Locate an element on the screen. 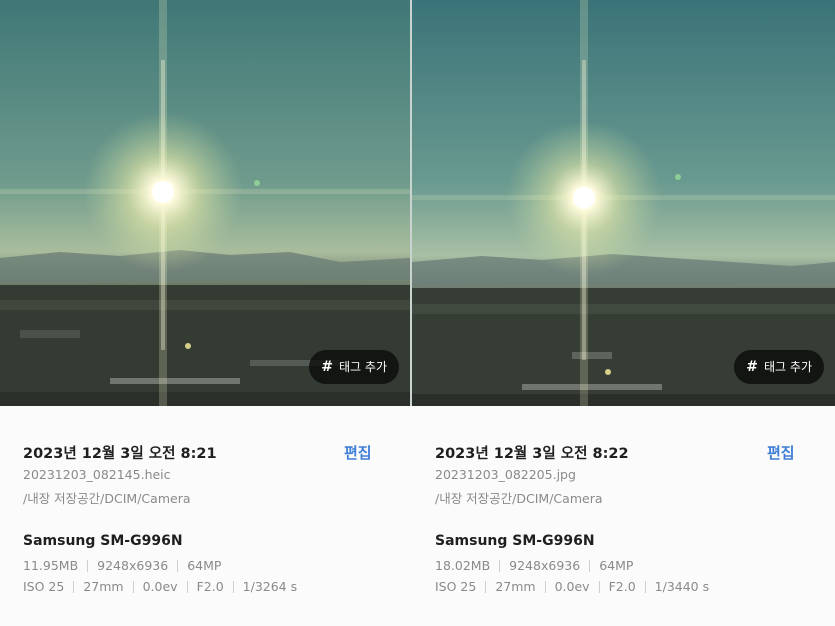 This screenshot has height=626, width=835. file-size: 11.95MB is located at coordinates (51, 565).